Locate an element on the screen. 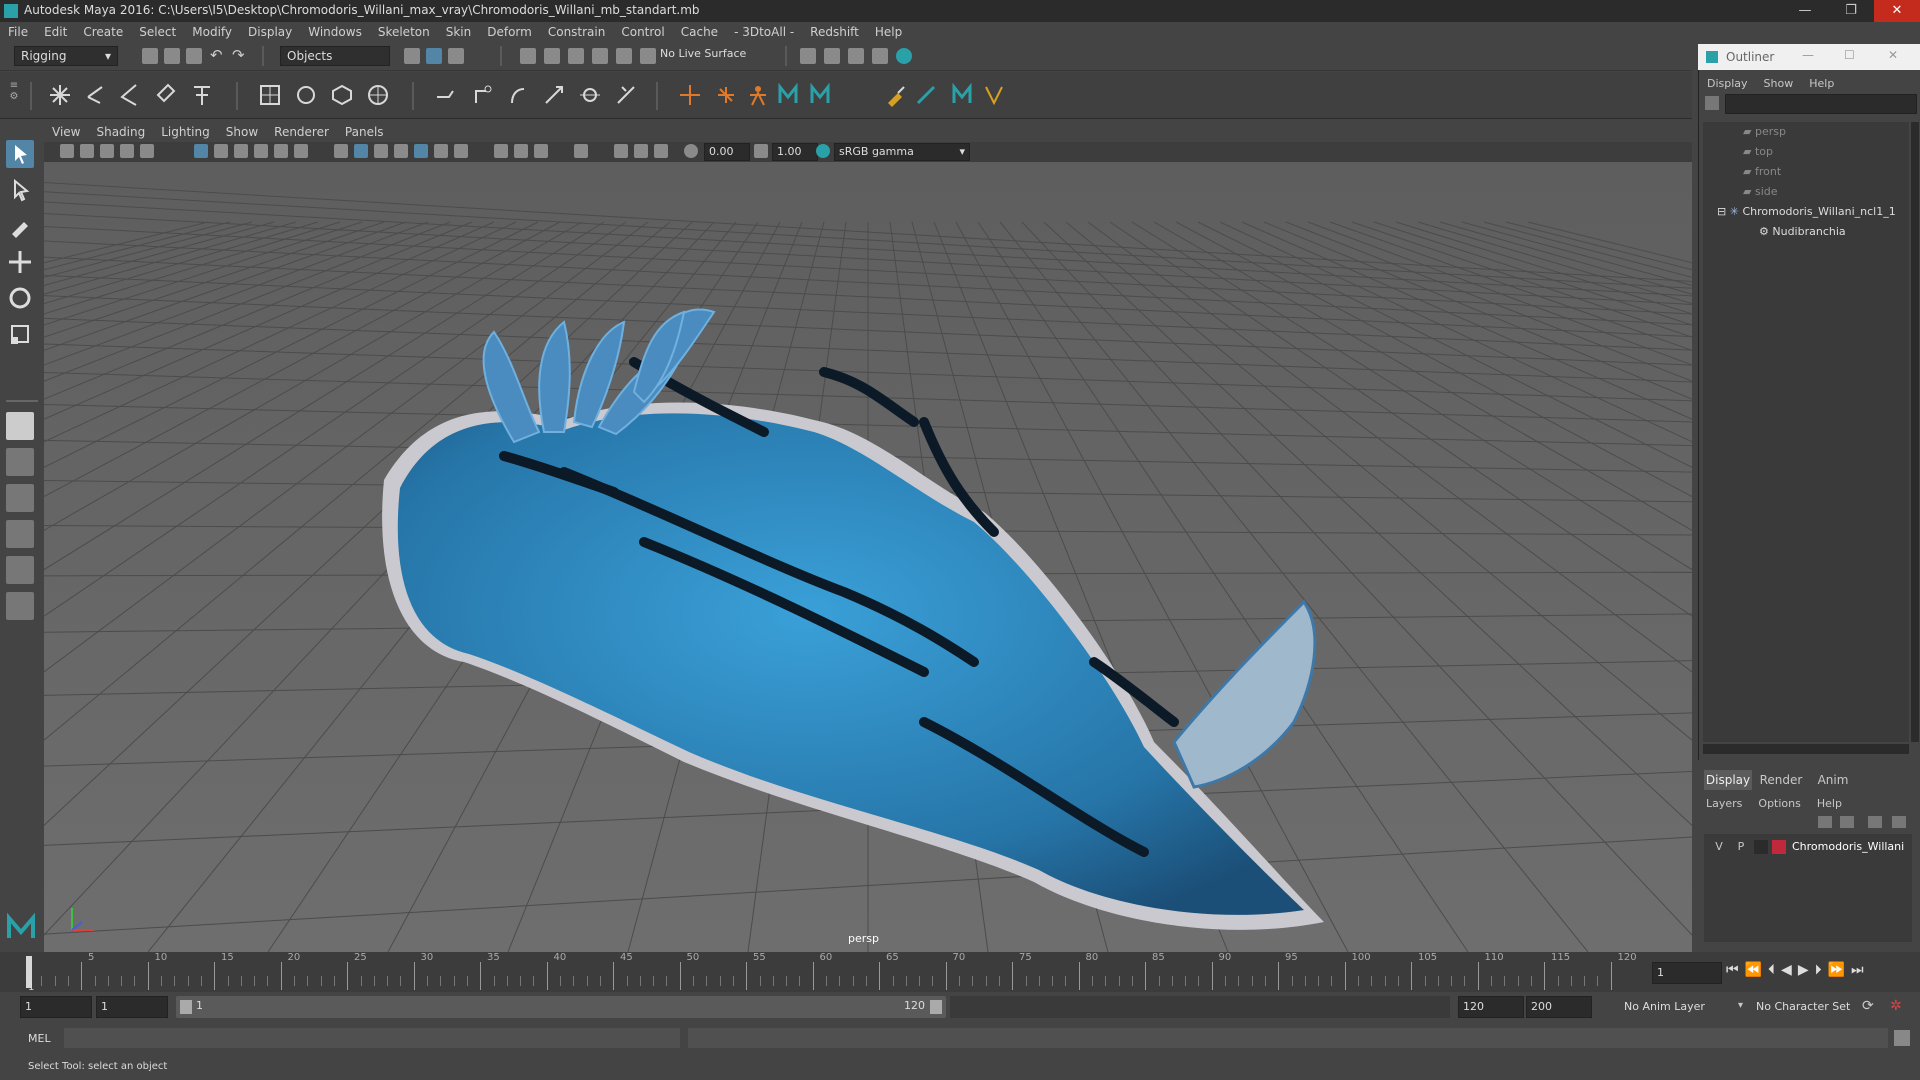  menu-redshift: Redshift is located at coordinates (834, 32).